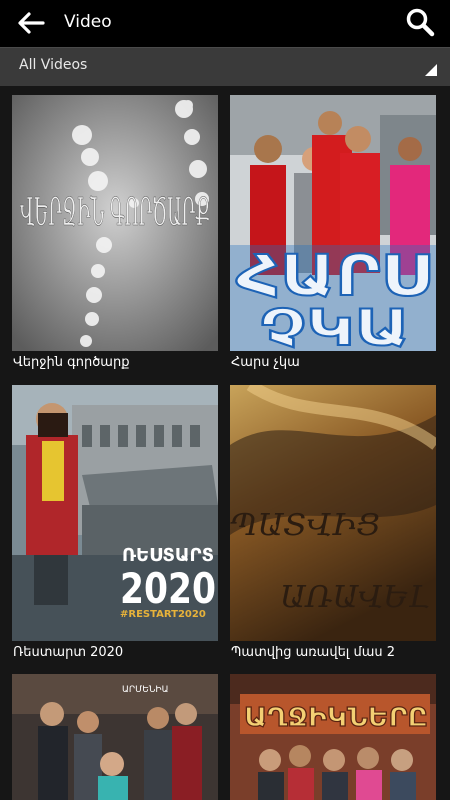 Image resolution: width=450 pixels, height=800 pixels. Describe the element at coordinates (145, 690) in the screenshot. I see `poster-title-text: ԱՐՄԵՆԻԱ` at that location.